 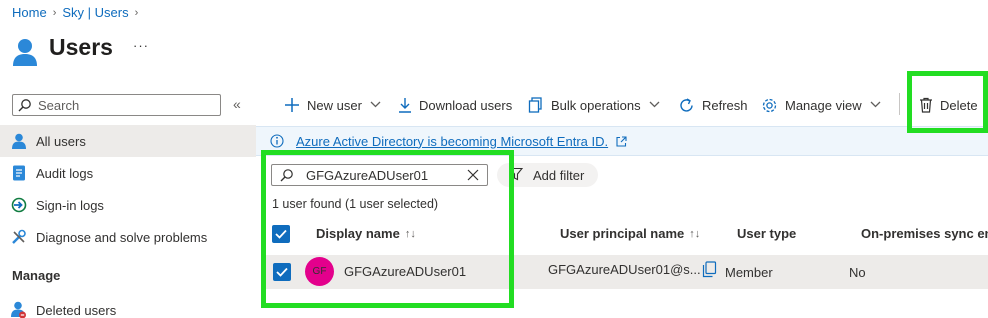 I want to click on external-link-icon, so click(x=621, y=141).